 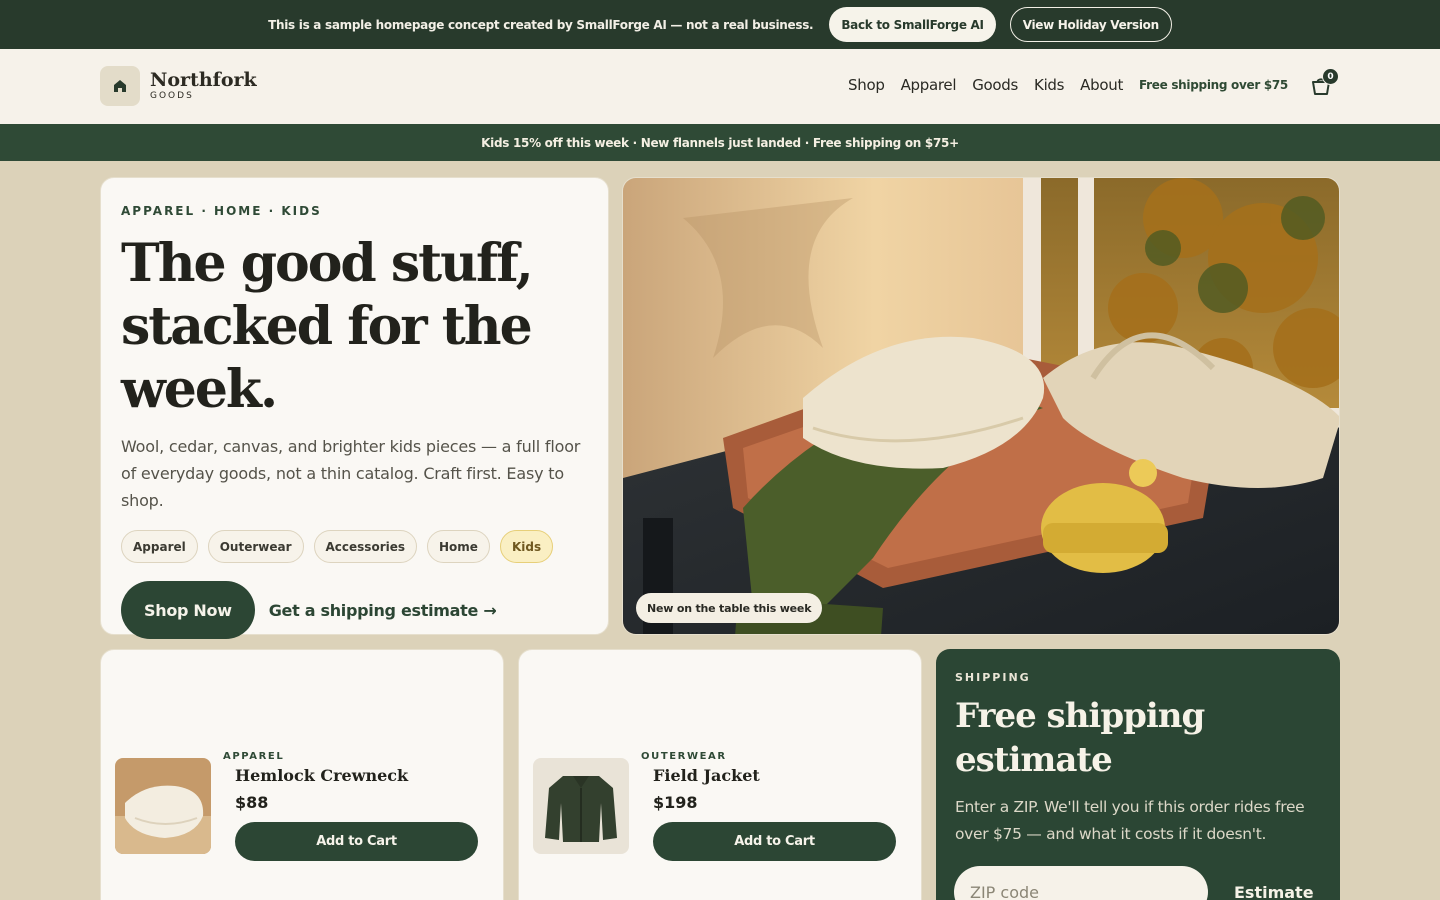 I want to click on jacket-thumb, so click(x=581, y=806).